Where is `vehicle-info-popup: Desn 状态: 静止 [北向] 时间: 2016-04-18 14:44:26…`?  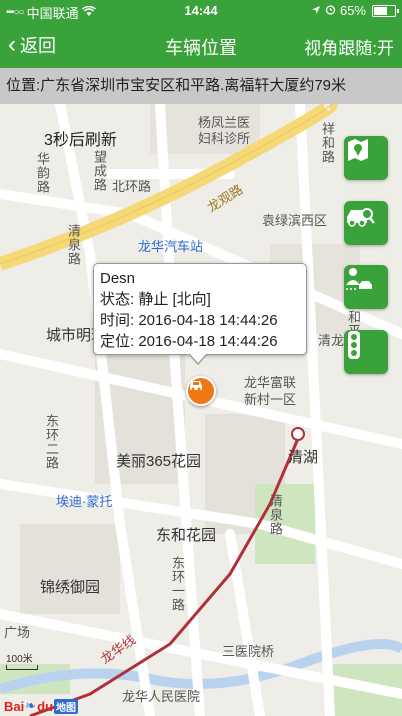
vehicle-info-popup: Desn 状态: 静止 [北向] 时间: 2016-04-18 14:44:26… is located at coordinates (200, 314).